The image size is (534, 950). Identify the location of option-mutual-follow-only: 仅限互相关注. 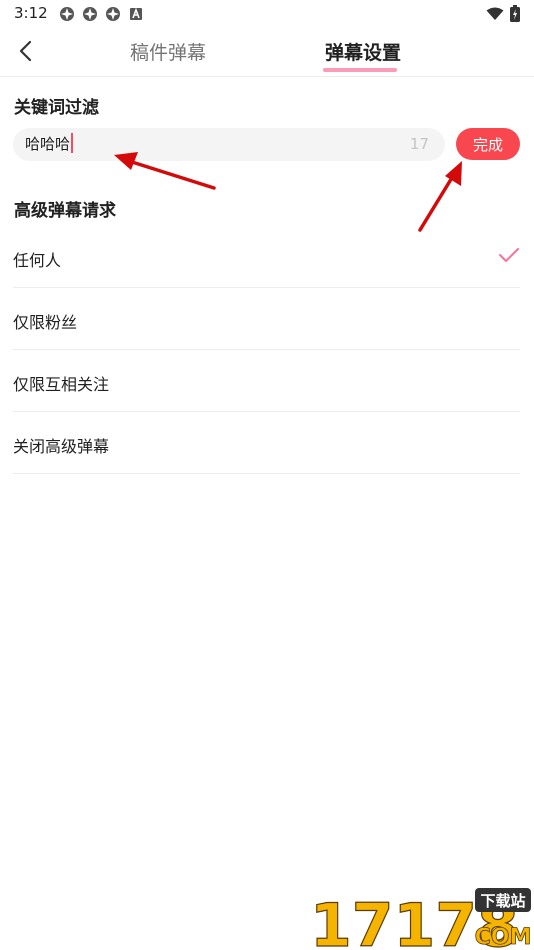
(266, 381).